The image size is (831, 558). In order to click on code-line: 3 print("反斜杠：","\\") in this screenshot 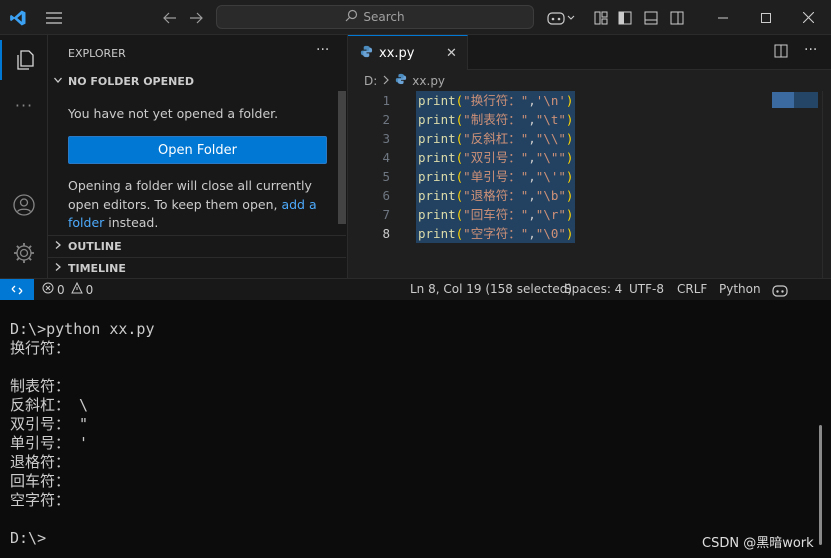, I will do `click(563, 138)`.